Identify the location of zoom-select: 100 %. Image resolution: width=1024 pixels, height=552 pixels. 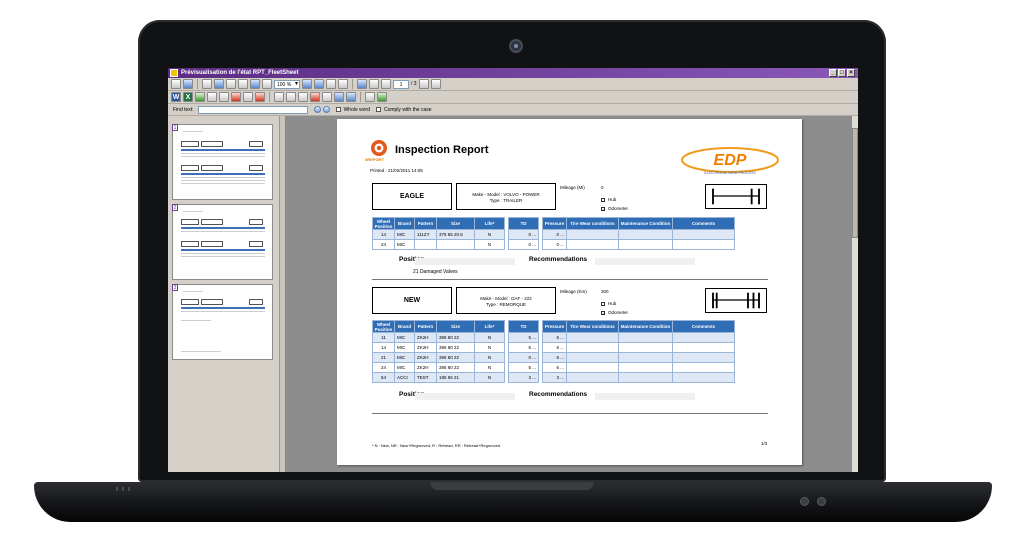
(287, 84).